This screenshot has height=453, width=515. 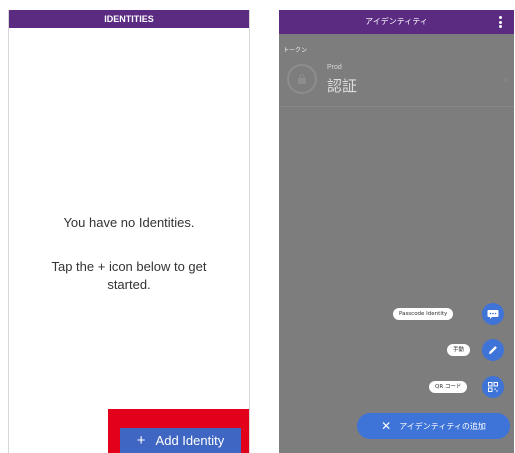 What do you see at coordinates (190, 440) in the screenshot?
I see `add-identity-label: Add Identity` at bounding box center [190, 440].